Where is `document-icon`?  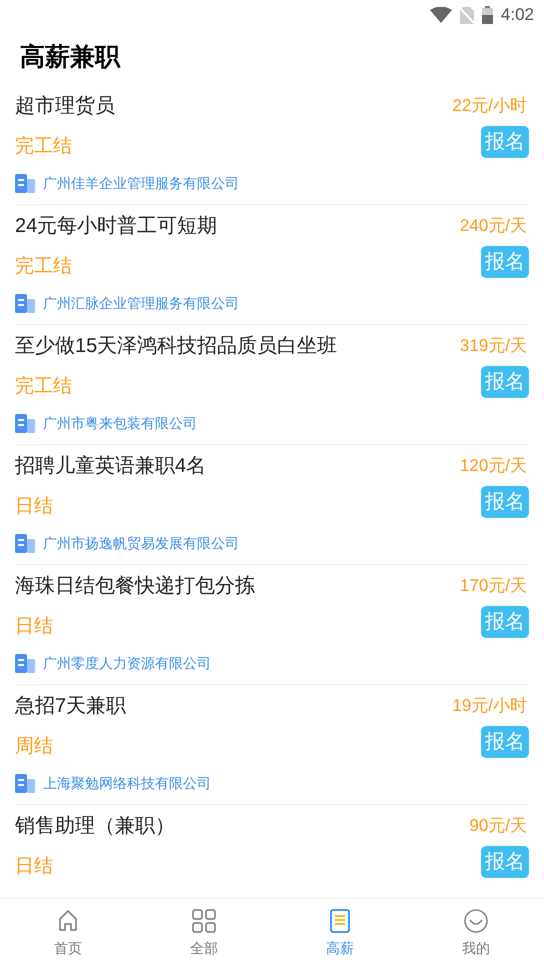
document-icon is located at coordinates (340, 921).